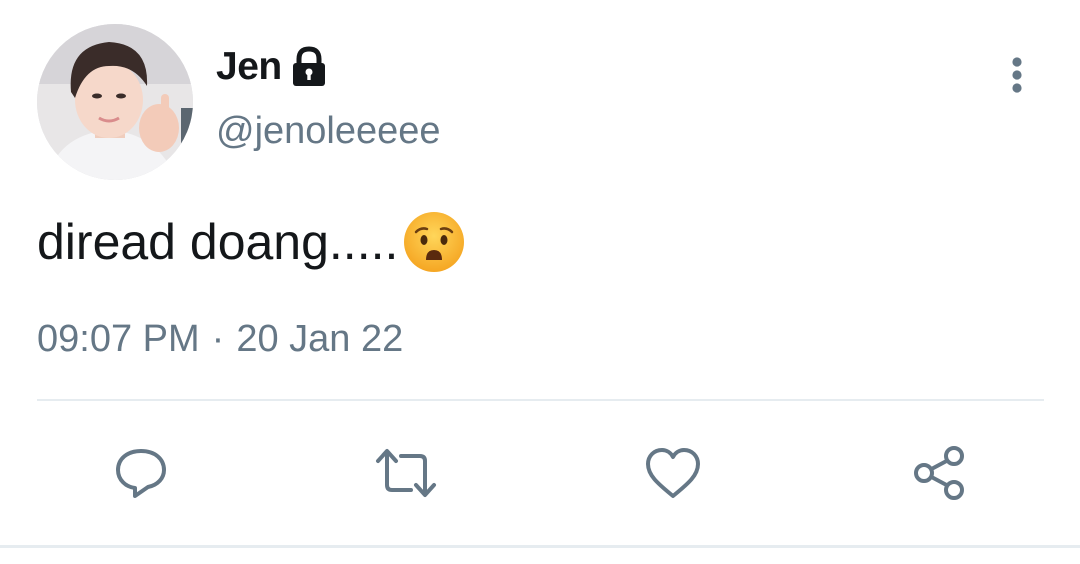  I want to click on avatar-photo, so click(115, 102).